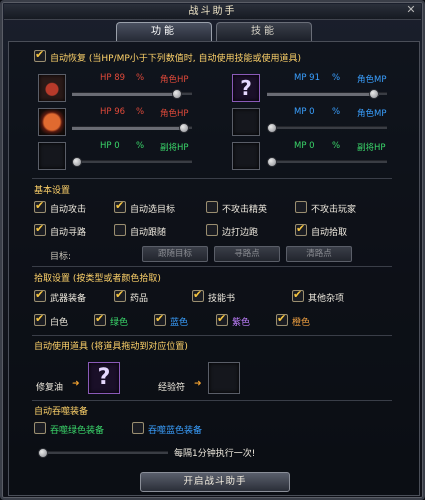 The height and width of the screenshot is (500, 425). Describe the element at coordinates (319, 254) in the screenshot. I see `clear-waypoint-button: 清路点` at that location.